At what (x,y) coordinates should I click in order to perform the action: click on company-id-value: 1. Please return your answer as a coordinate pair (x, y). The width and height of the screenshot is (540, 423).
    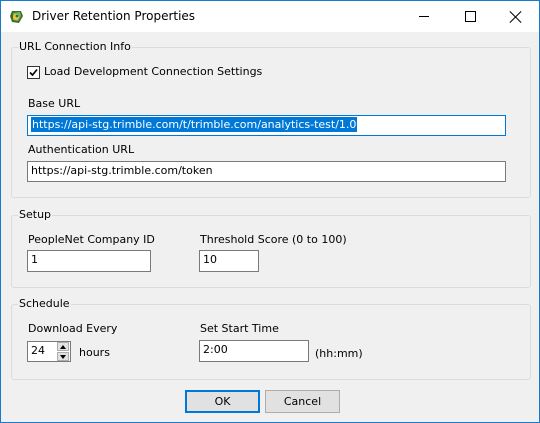
    Looking at the image, I should click on (34, 259).